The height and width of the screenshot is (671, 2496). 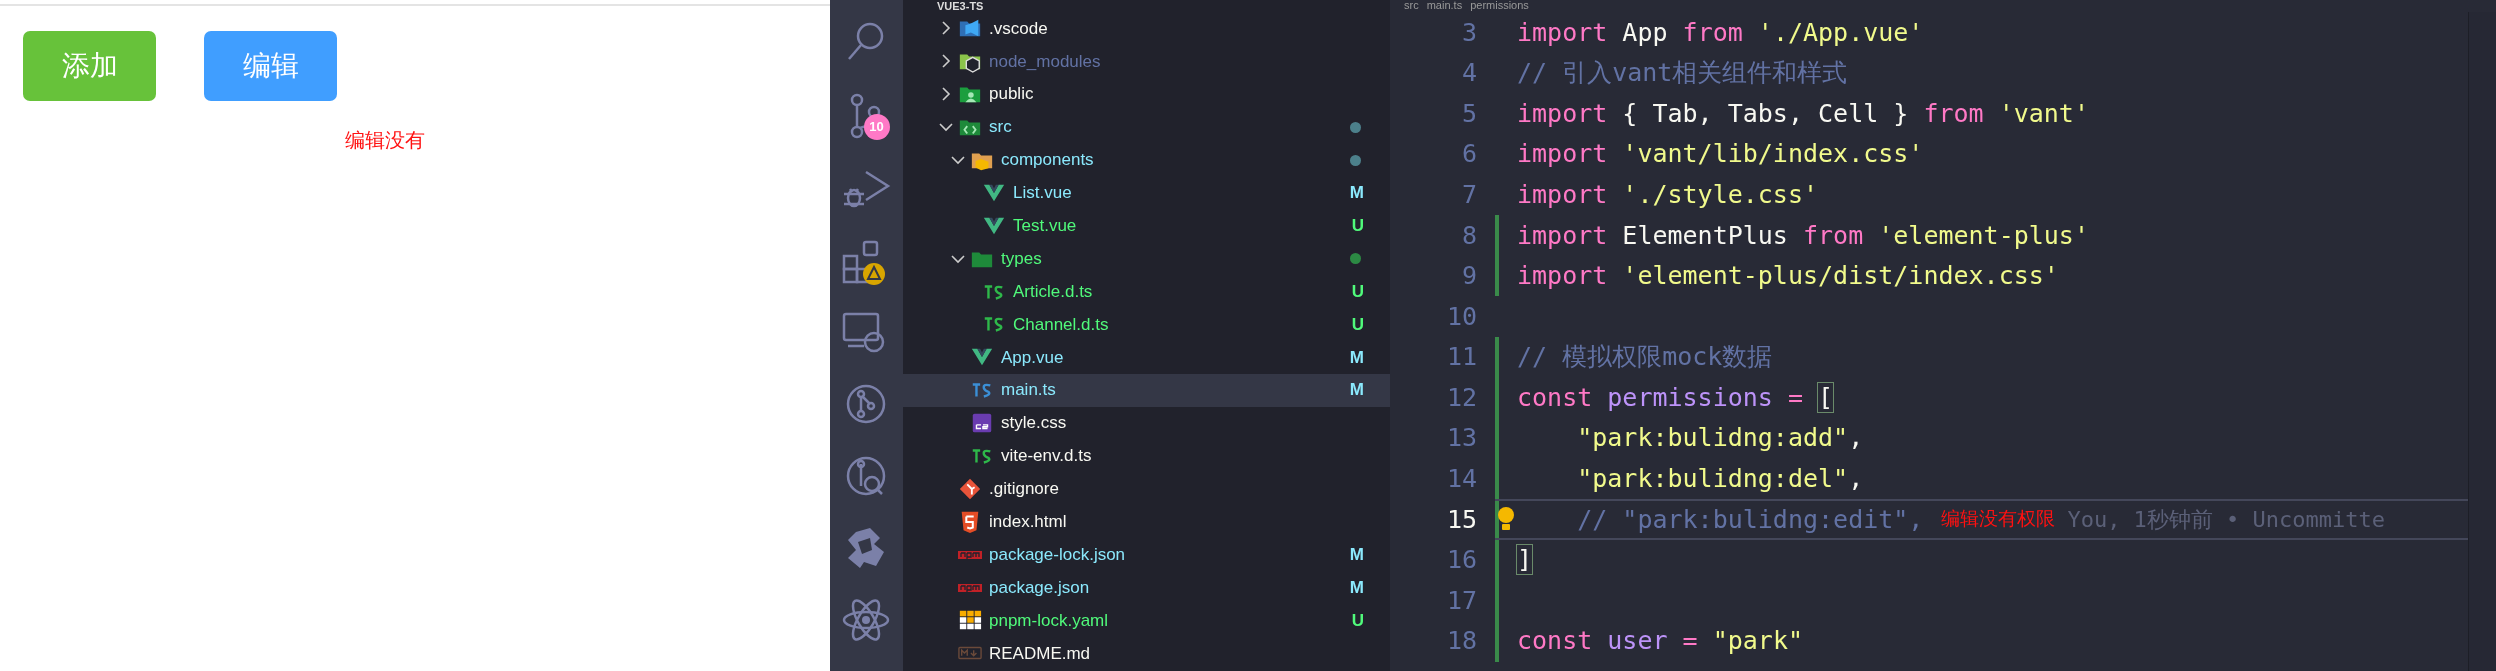 What do you see at coordinates (1469, 276) in the screenshot?
I see `line-number: 9` at bounding box center [1469, 276].